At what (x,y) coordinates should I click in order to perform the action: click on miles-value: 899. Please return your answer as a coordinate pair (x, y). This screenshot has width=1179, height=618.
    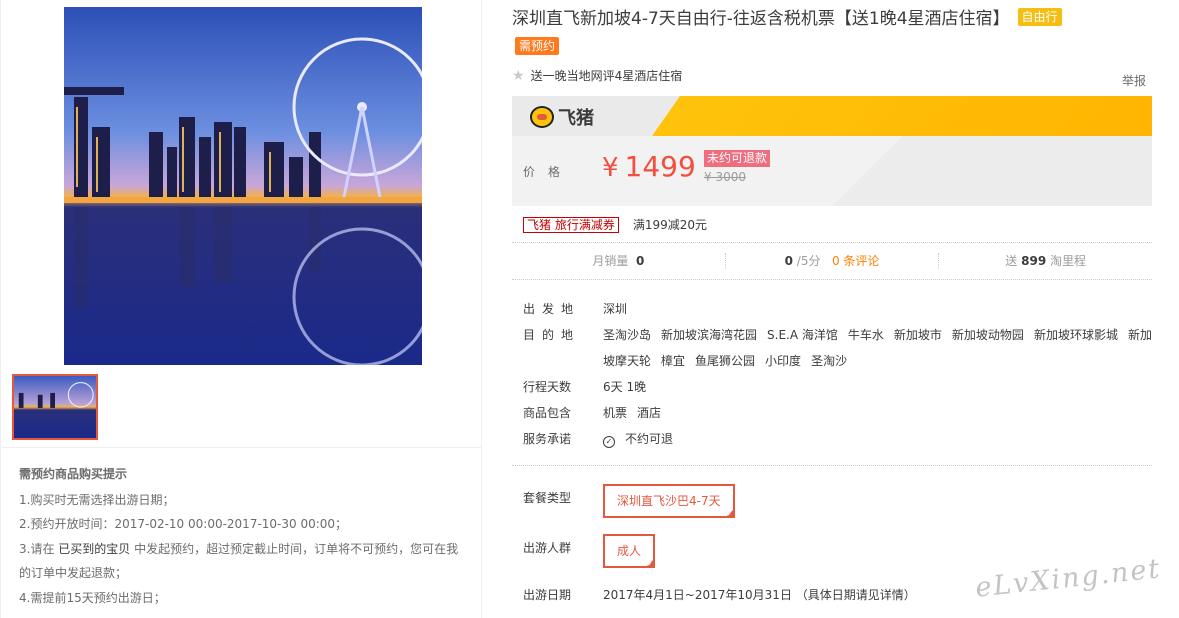
    Looking at the image, I should click on (1034, 261).